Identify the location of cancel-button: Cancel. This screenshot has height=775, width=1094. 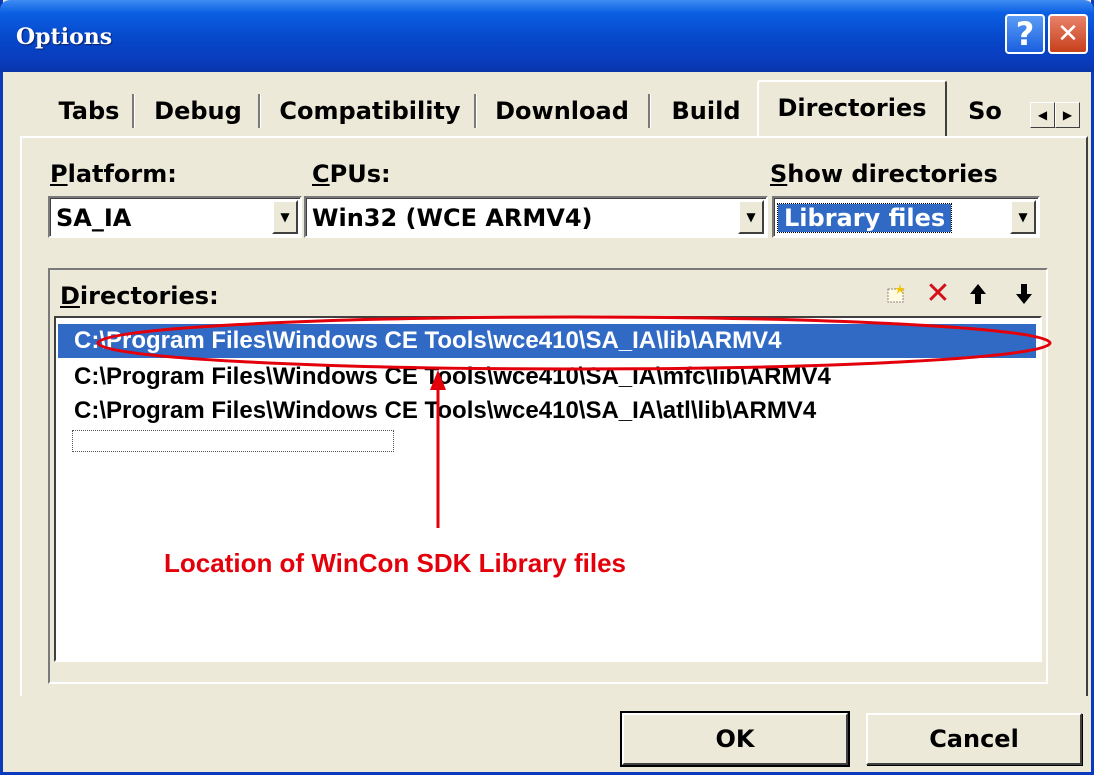
(974, 739).